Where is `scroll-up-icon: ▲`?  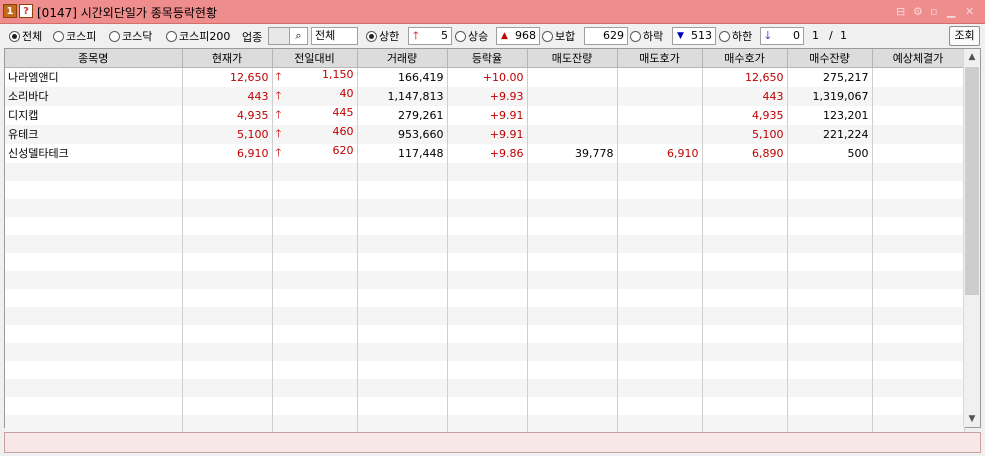
scroll-up-icon: ▲ is located at coordinates (972, 57).